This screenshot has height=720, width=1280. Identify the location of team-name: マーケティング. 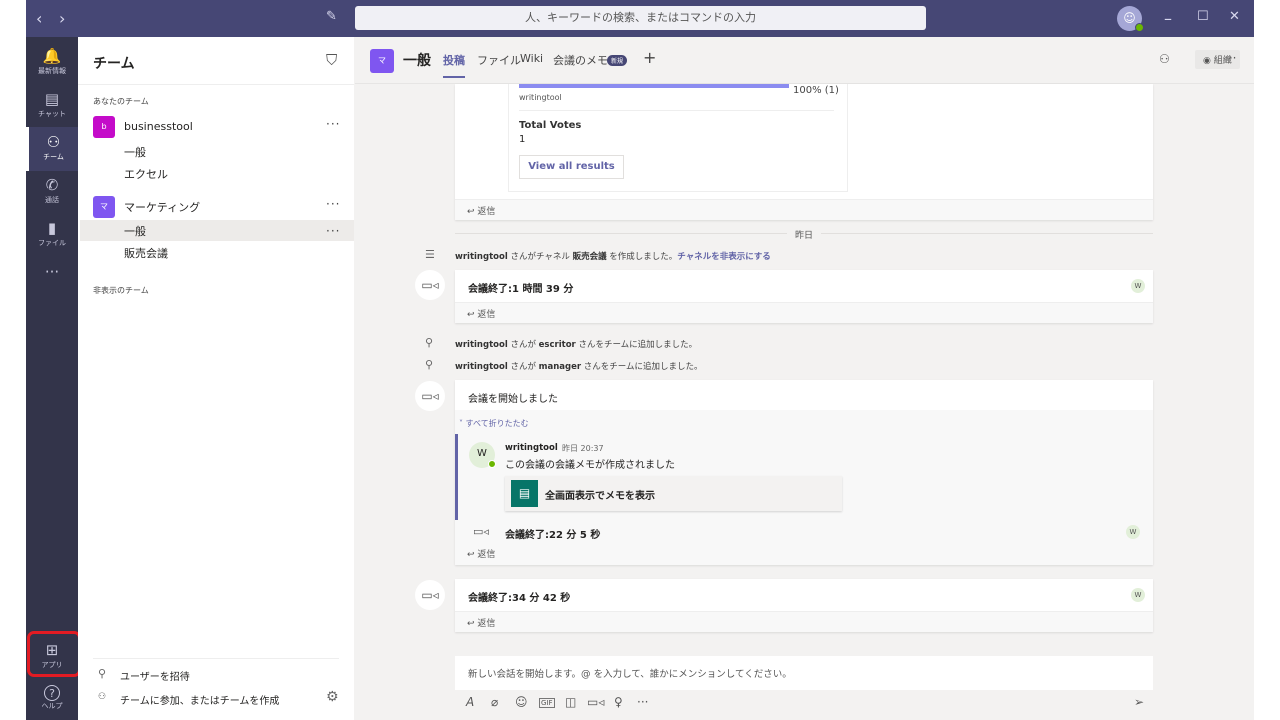
(162, 207).